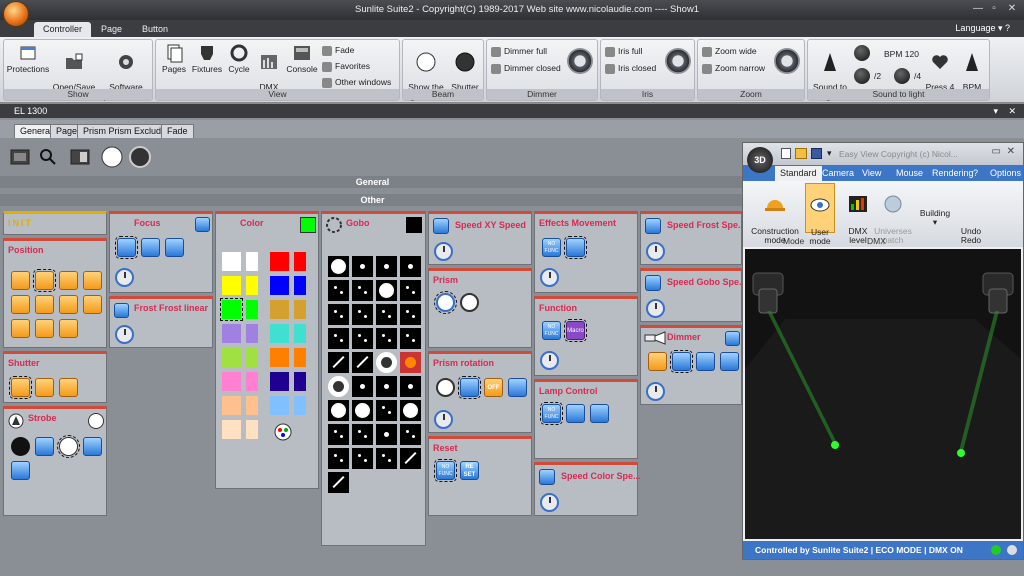 This screenshot has height=576, width=1024. I want to click on iris-closed-button: Iris closed, so click(630, 68).